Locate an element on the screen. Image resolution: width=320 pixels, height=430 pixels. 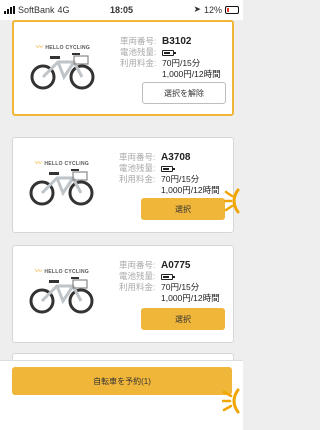
status-bar: SoftBank 4G 18:05 ➤ 12% is located at coordinates (121, 10).